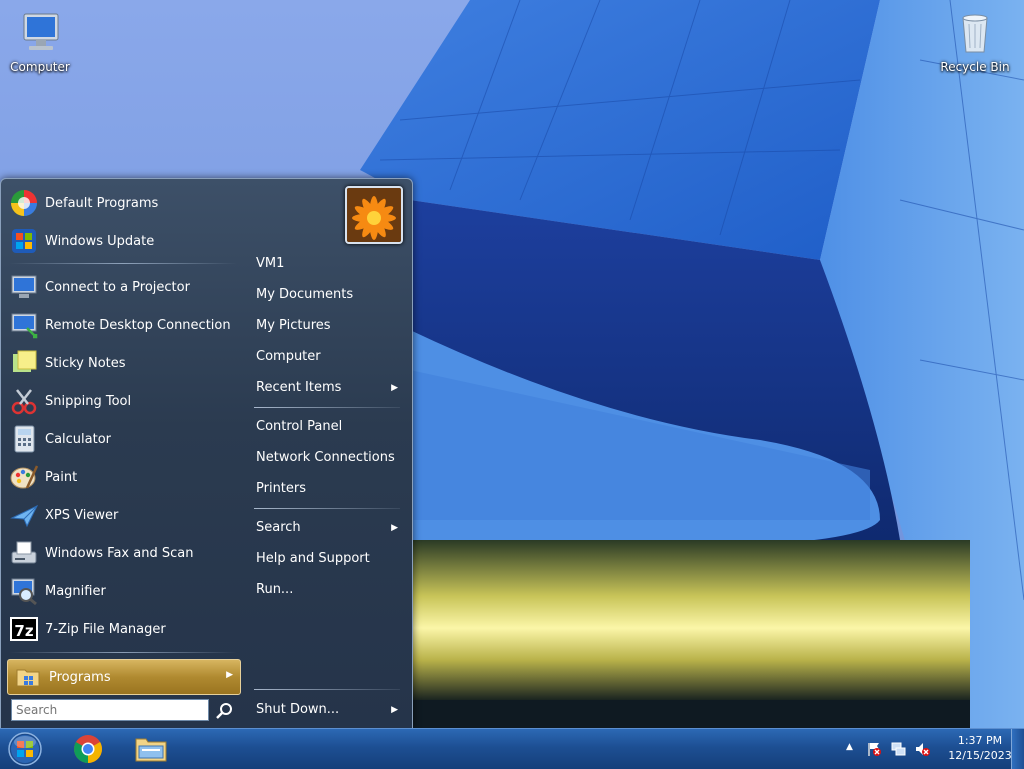 This screenshot has width=1024, height=769. I want to click on right-item-printers: Printers, so click(326, 489).